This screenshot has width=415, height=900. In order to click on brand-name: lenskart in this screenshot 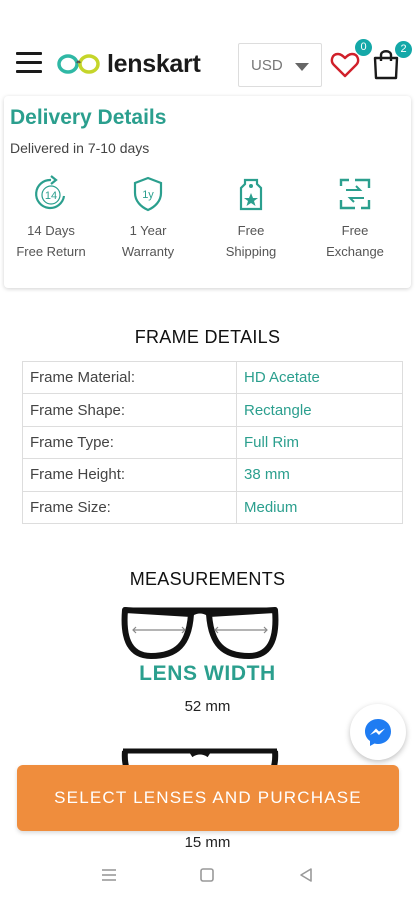, I will do `click(154, 63)`.